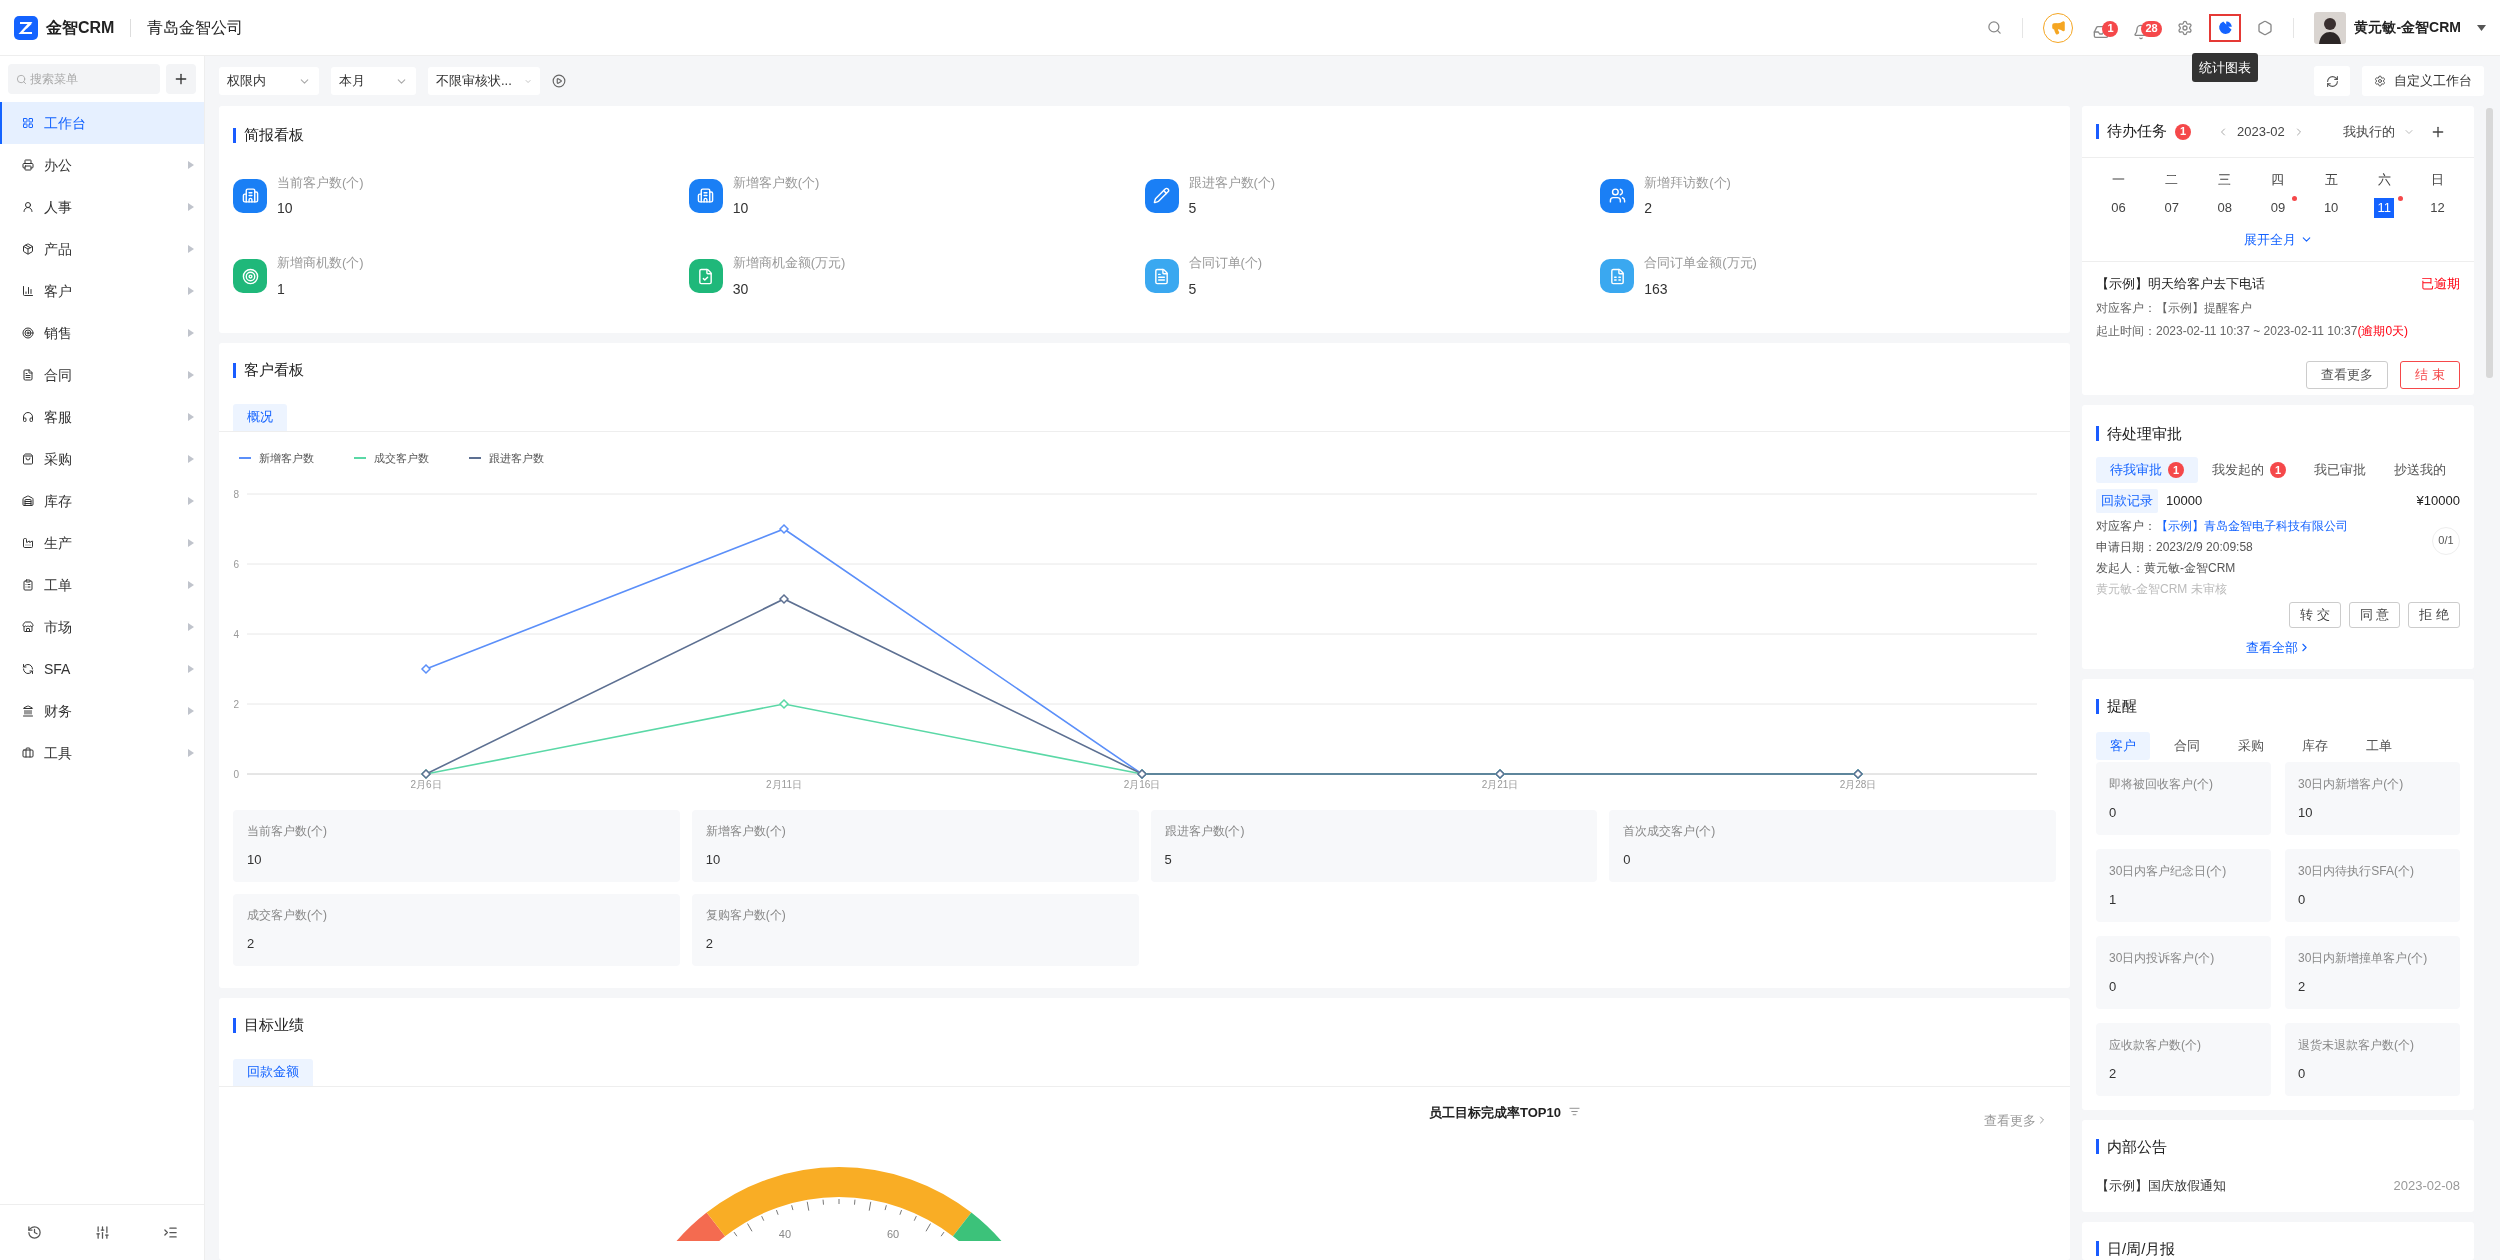  What do you see at coordinates (2126, 526) in the screenshot?
I see `field-label: 对应客户：` at bounding box center [2126, 526].